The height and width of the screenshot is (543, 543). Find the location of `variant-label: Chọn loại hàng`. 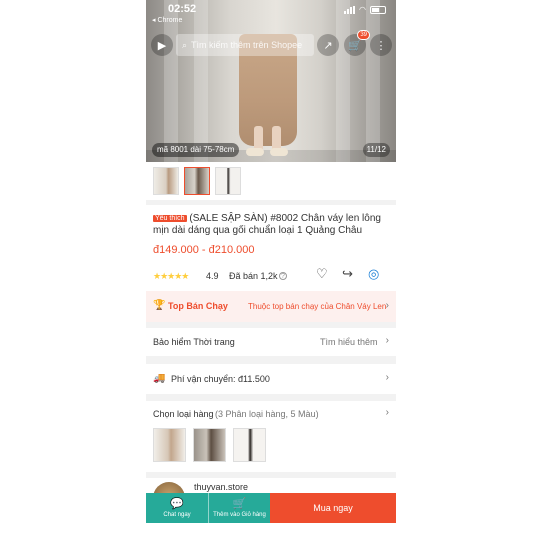

variant-label: Chọn loại hàng is located at coordinates (183, 414).